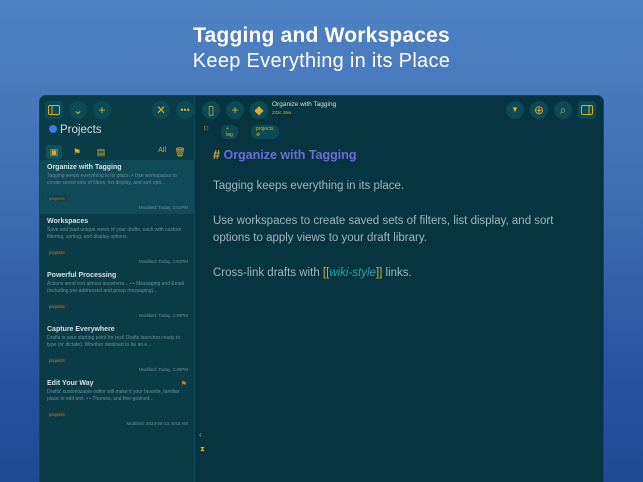  I want to click on draft-title: Powerful Processing, so click(82, 275).